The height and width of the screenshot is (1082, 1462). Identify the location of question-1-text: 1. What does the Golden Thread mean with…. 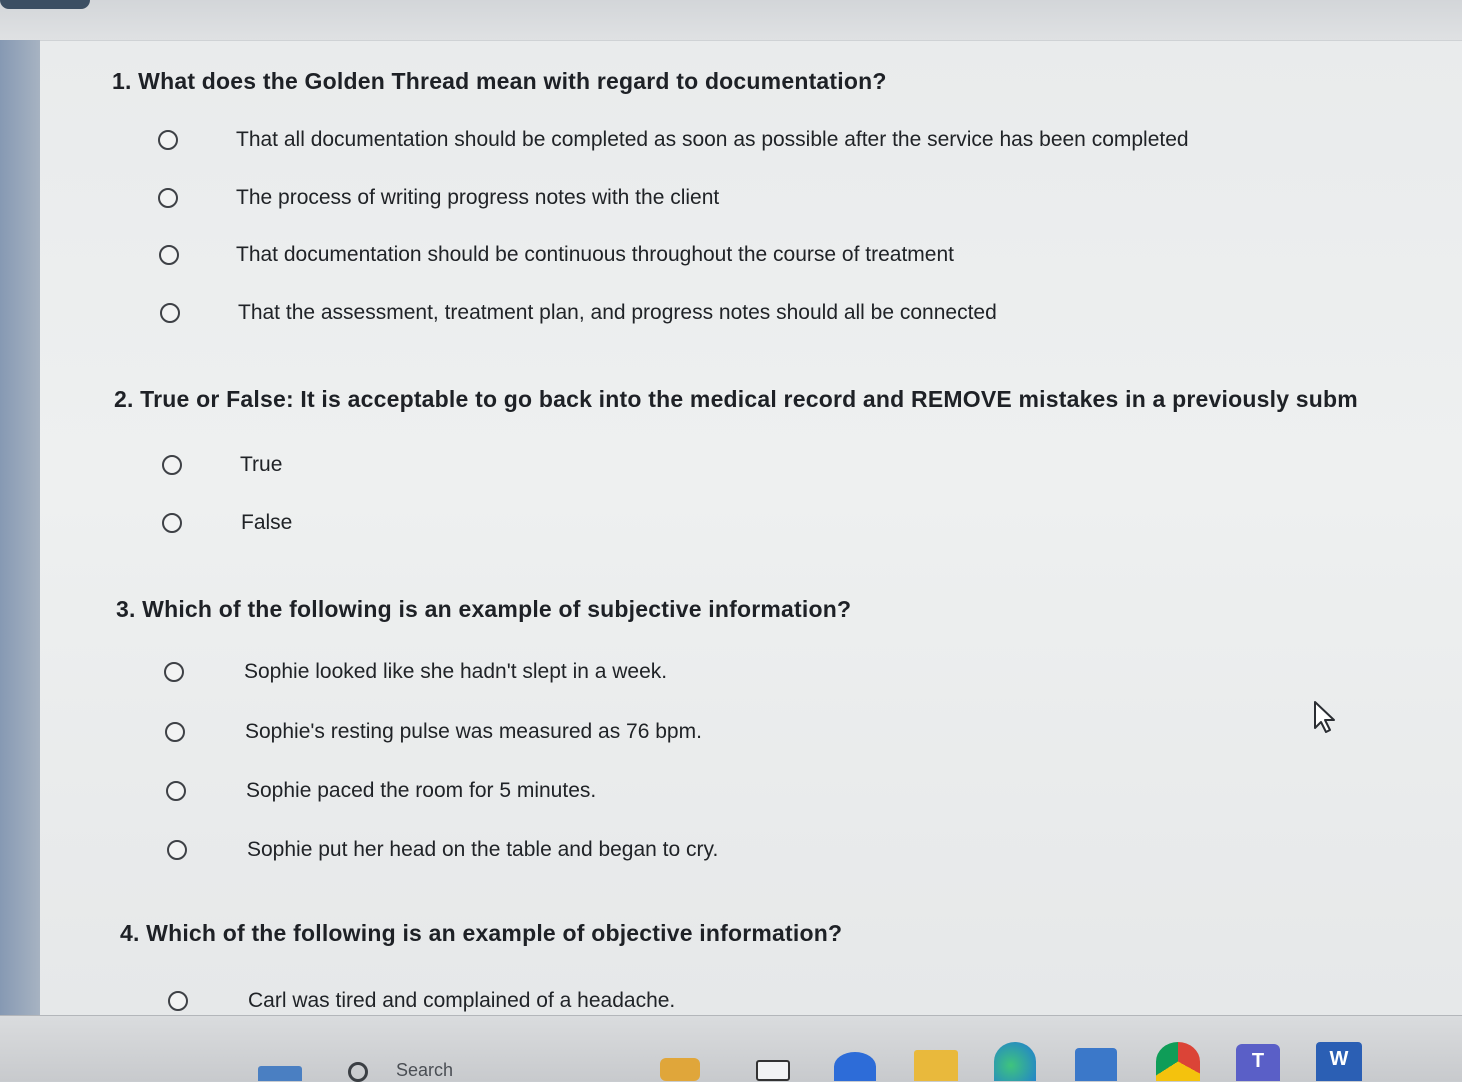
(499, 81).